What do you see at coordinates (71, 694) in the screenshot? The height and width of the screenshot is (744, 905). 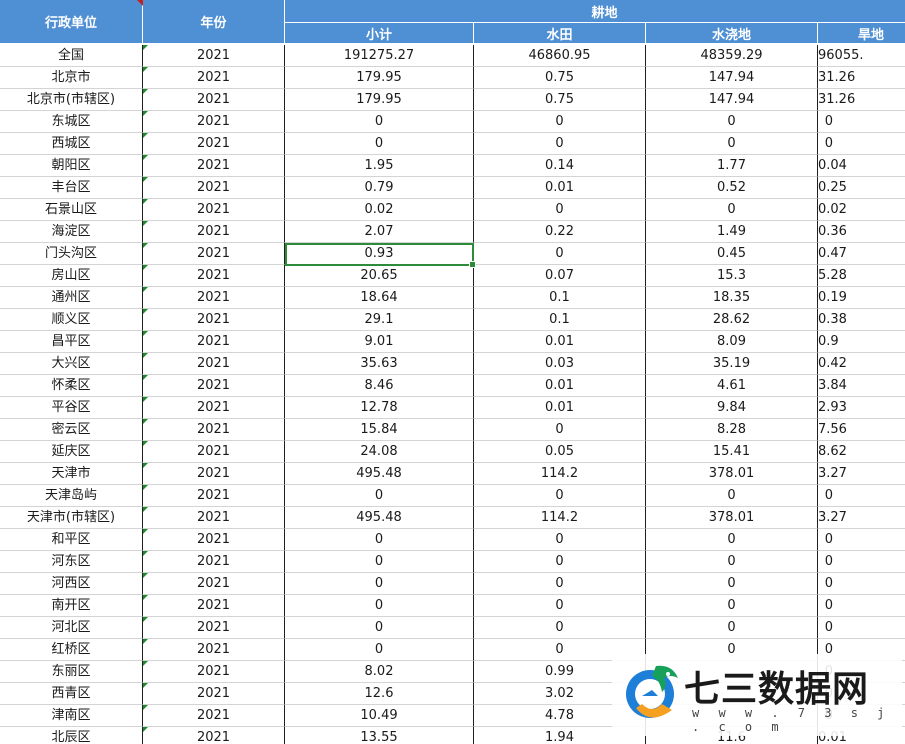 I see `cell-region: 西青区` at bounding box center [71, 694].